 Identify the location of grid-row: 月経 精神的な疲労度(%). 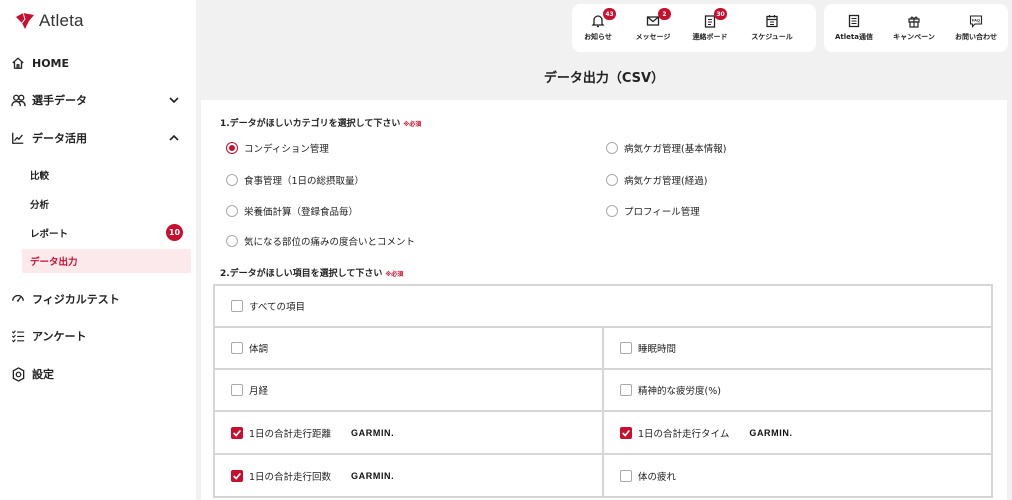
(603, 389).